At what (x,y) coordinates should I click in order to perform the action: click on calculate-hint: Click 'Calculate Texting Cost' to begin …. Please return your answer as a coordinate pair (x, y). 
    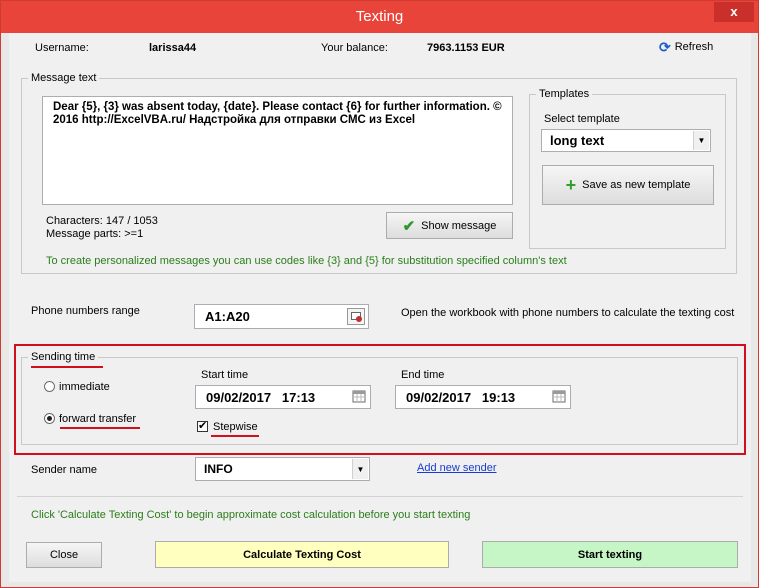
    Looking at the image, I should click on (251, 515).